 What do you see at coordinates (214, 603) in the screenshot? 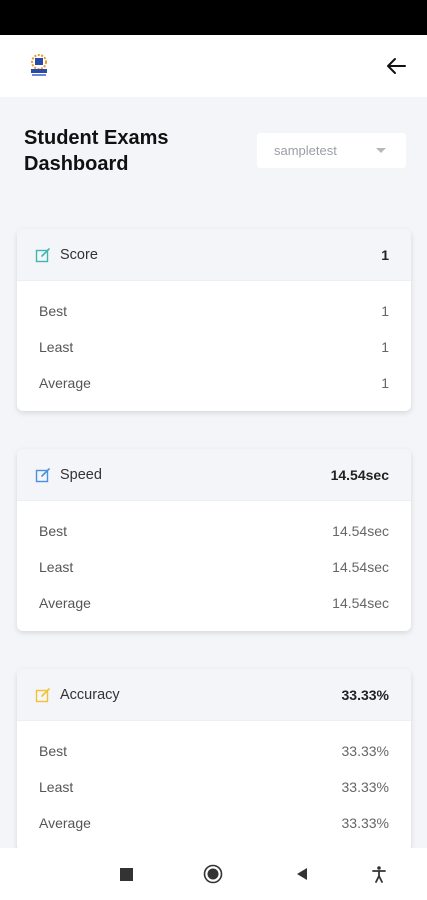
I see `stat-row-average: Average 14.54sec` at bounding box center [214, 603].